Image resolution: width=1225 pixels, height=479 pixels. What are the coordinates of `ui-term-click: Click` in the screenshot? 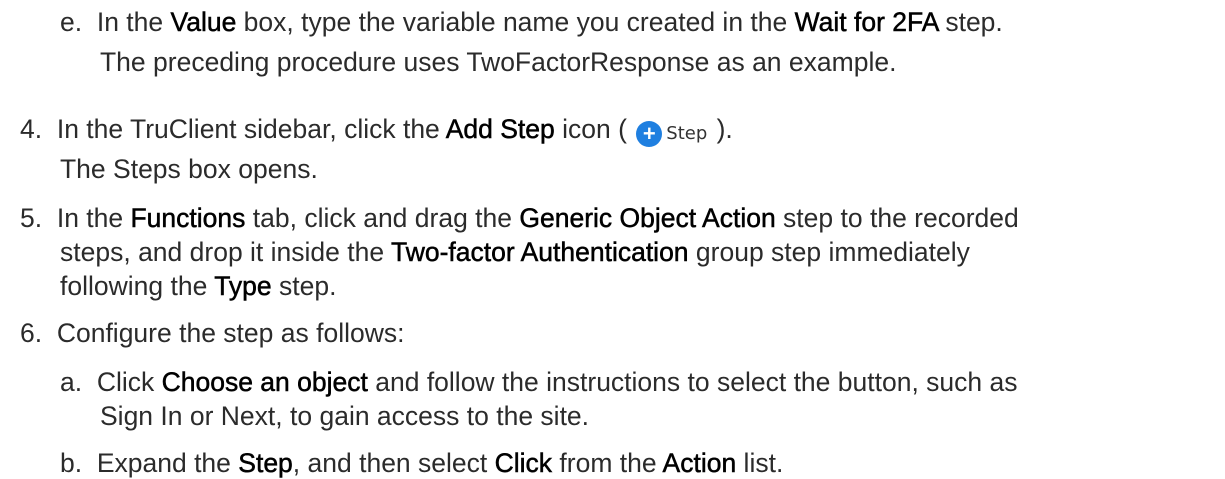 It's located at (523, 463).